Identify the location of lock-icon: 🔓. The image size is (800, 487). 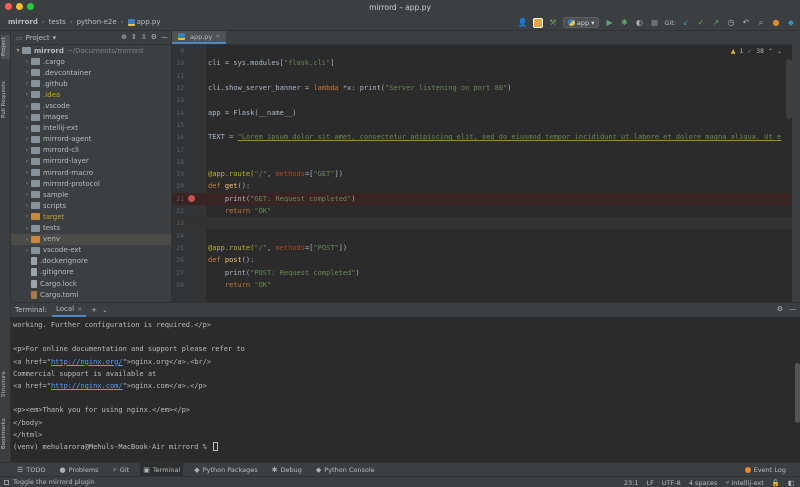
(776, 483).